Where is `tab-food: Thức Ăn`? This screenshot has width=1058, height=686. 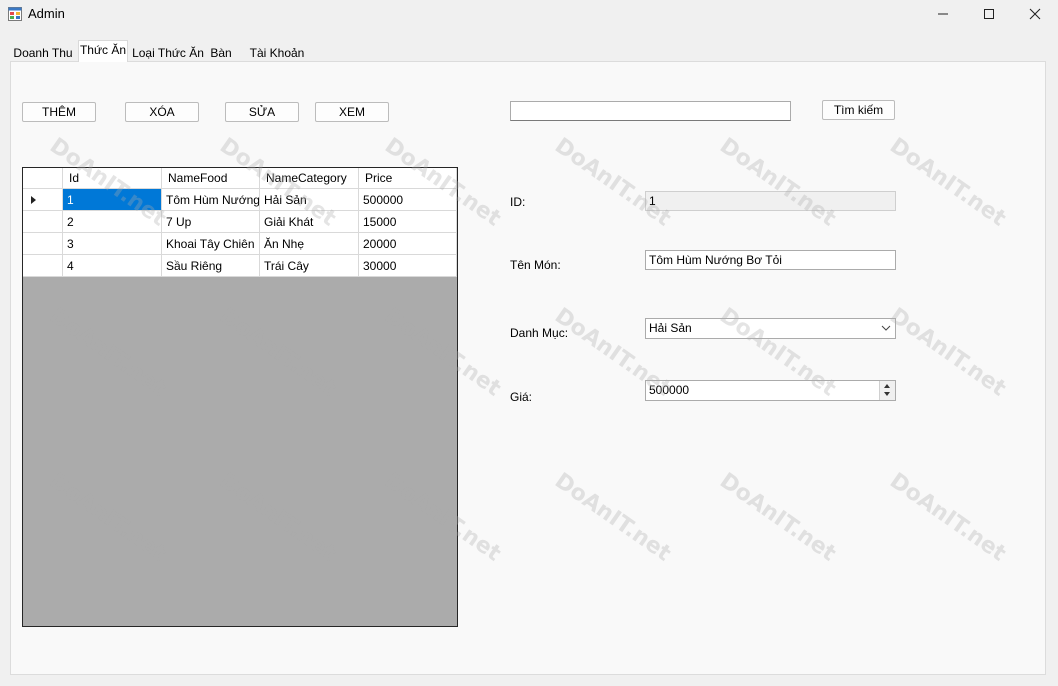 tab-food: Thức Ăn is located at coordinates (103, 51).